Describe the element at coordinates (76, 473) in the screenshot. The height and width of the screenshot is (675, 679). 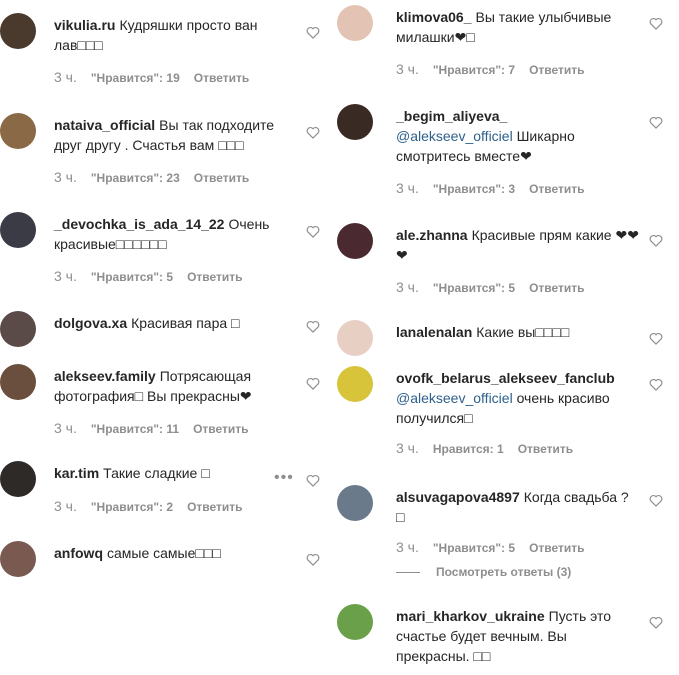
I see `comment-username: kar.tim` at that location.